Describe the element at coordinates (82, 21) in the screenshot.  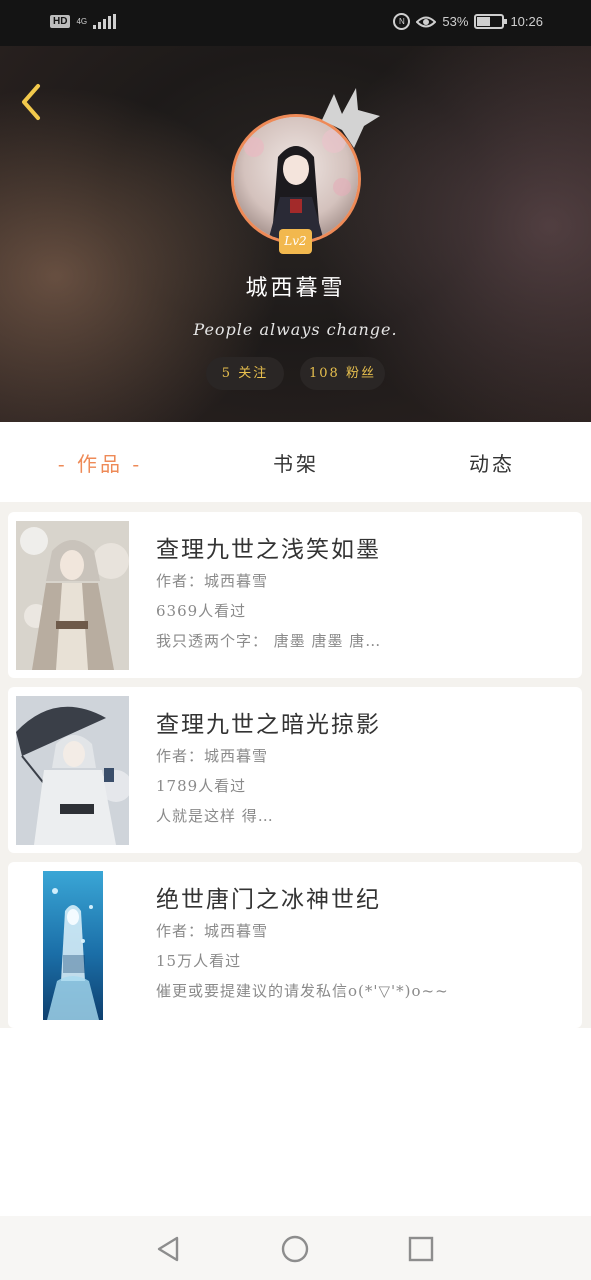
I see `network-type: 4G` at that location.